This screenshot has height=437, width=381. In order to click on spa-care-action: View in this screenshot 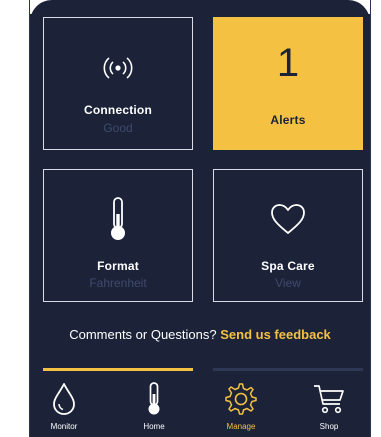, I will do `click(288, 283)`.